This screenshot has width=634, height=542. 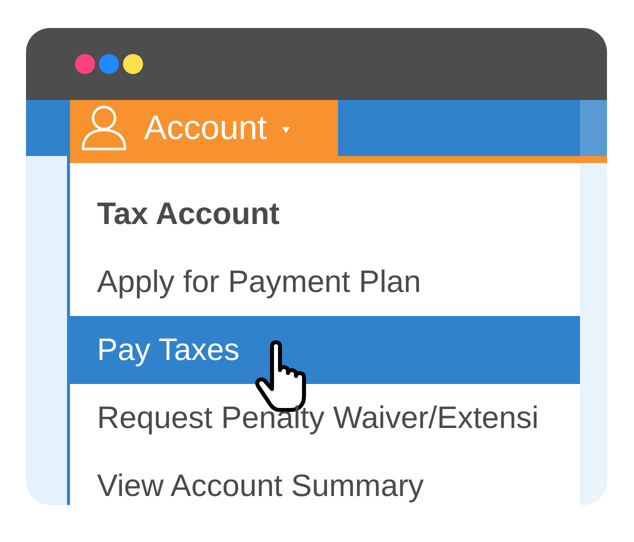 I want to click on nav-bar-edge, so click(x=593, y=128).